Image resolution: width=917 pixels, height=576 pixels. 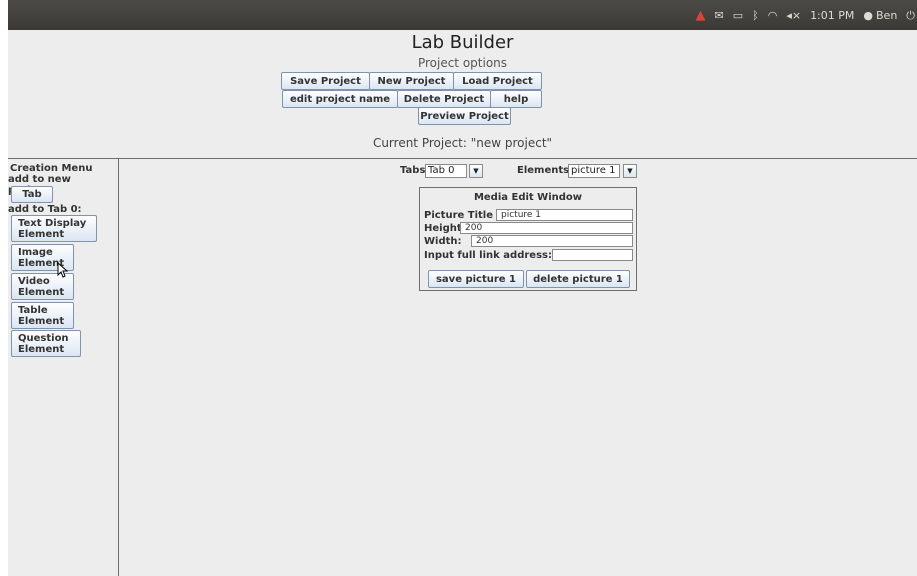 I want to click on current-project-label: Current Project: "new project", so click(x=462, y=143).